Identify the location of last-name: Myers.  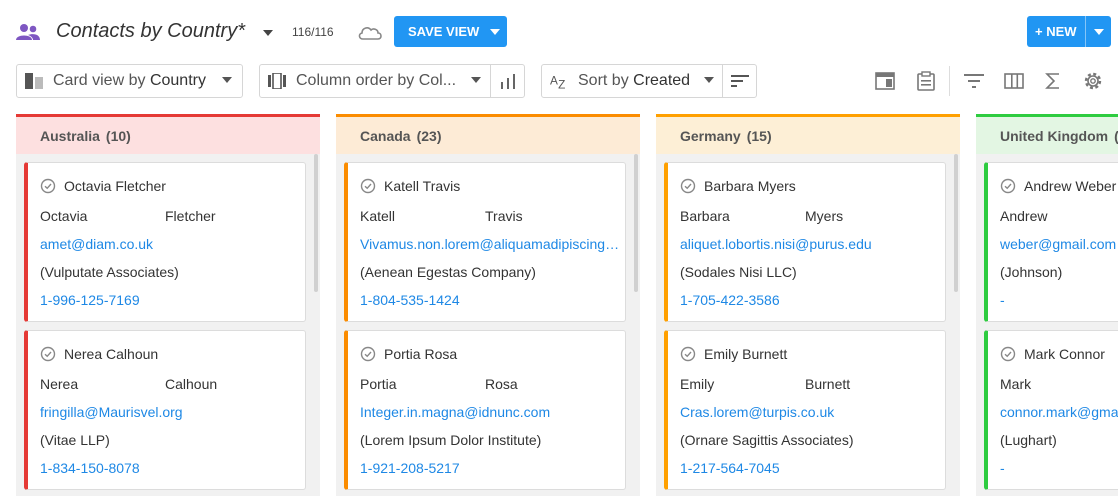
(824, 216).